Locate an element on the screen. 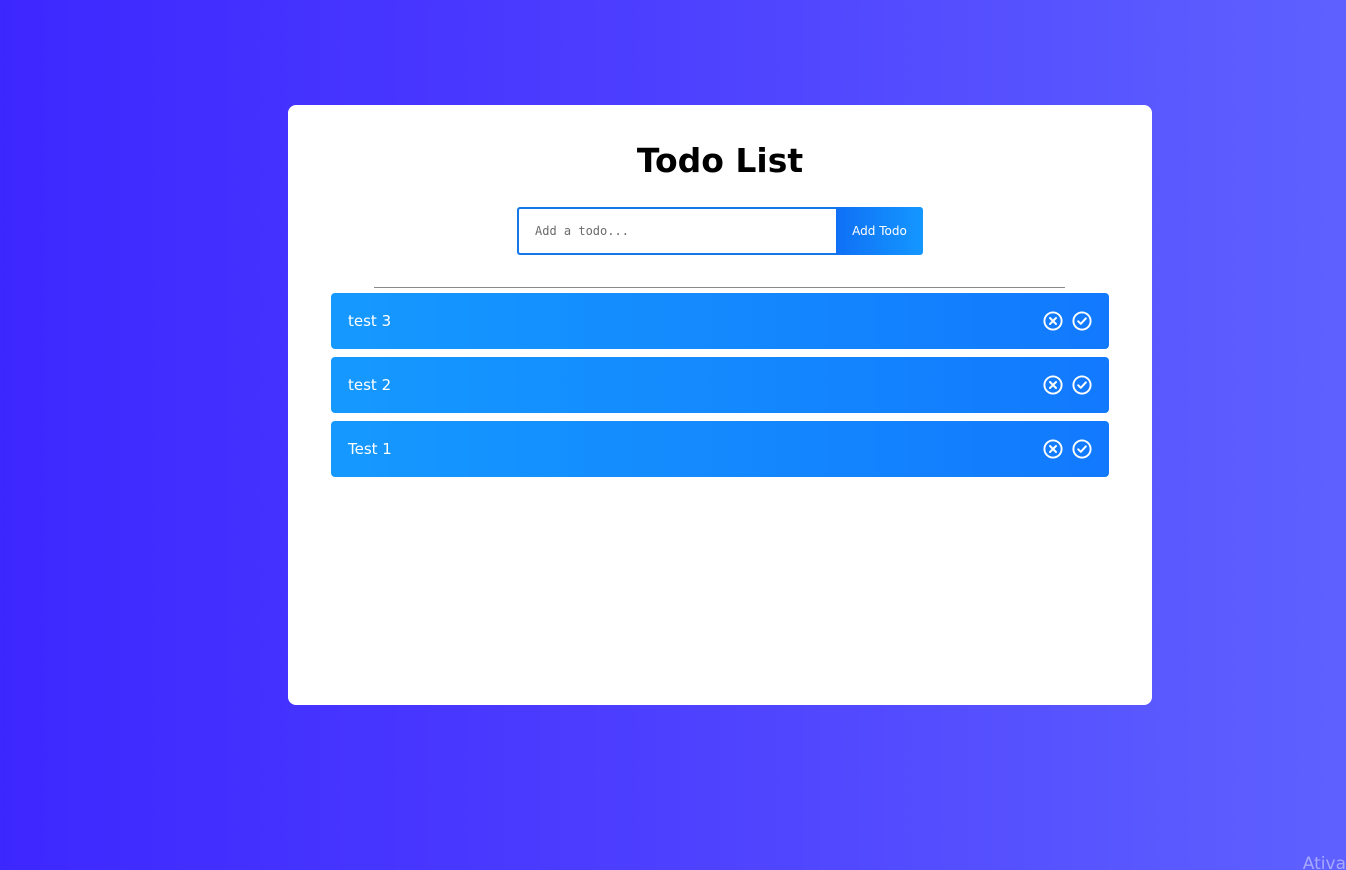 The width and height of the screenshot is (1346, 870). page-title: Todo List is located at coordinates (720, 160).